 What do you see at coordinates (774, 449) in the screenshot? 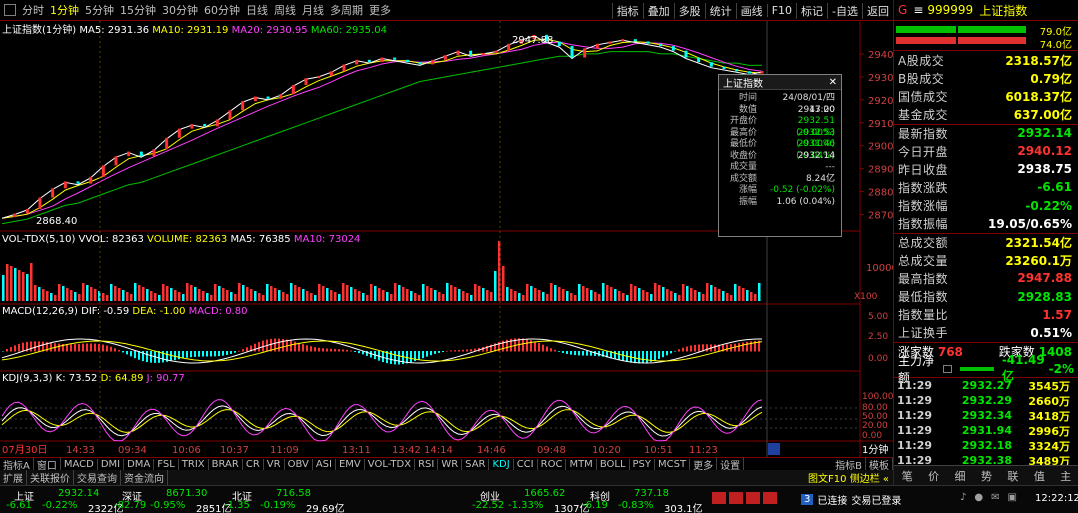
I see `scroll-marker` at bounding box center [774, 449].